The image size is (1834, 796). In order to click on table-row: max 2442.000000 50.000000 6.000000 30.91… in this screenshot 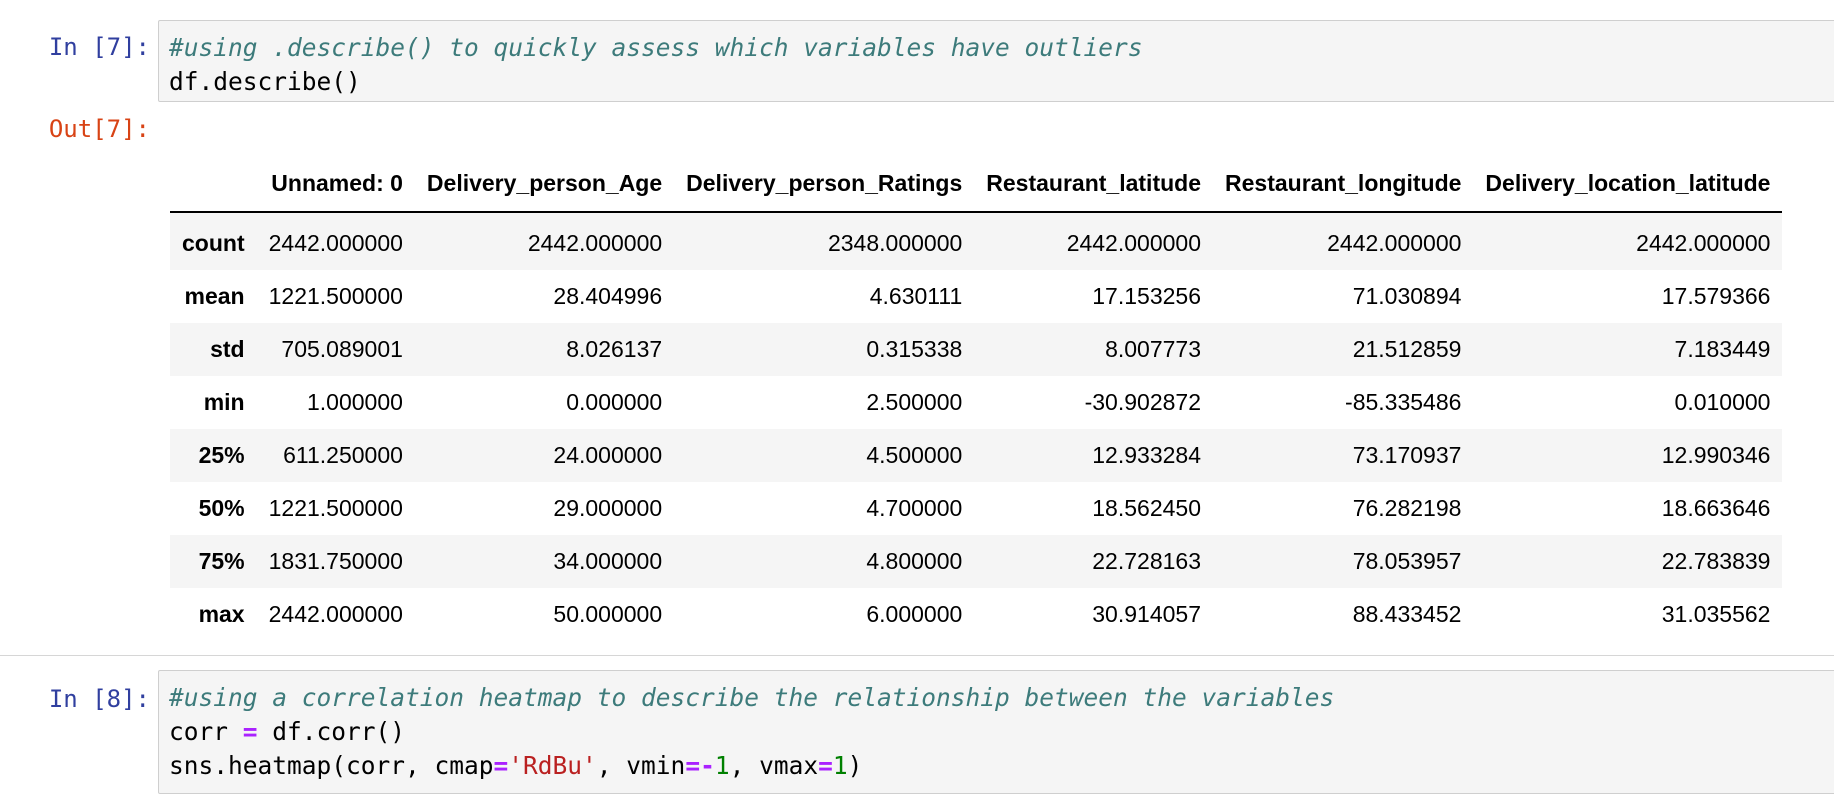, I will do `click(976, 614)`.